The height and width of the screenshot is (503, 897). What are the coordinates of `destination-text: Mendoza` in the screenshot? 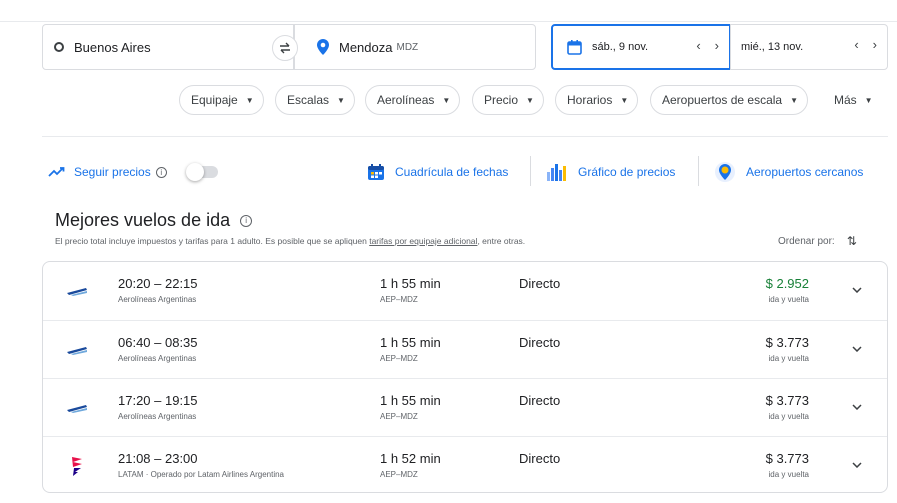 It's located at (366, 47).